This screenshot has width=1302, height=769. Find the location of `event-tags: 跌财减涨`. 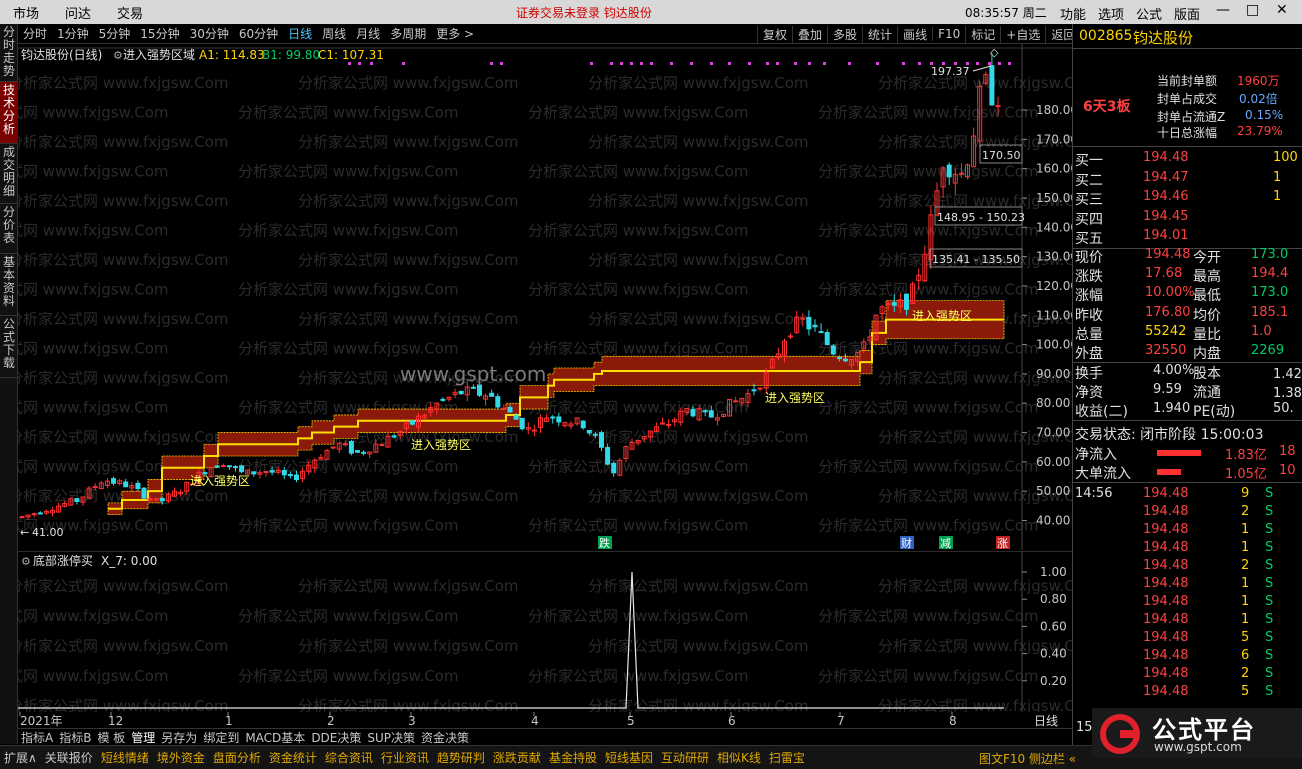

event-tags: 跌财减涨 is located at coordinates (804, 543).